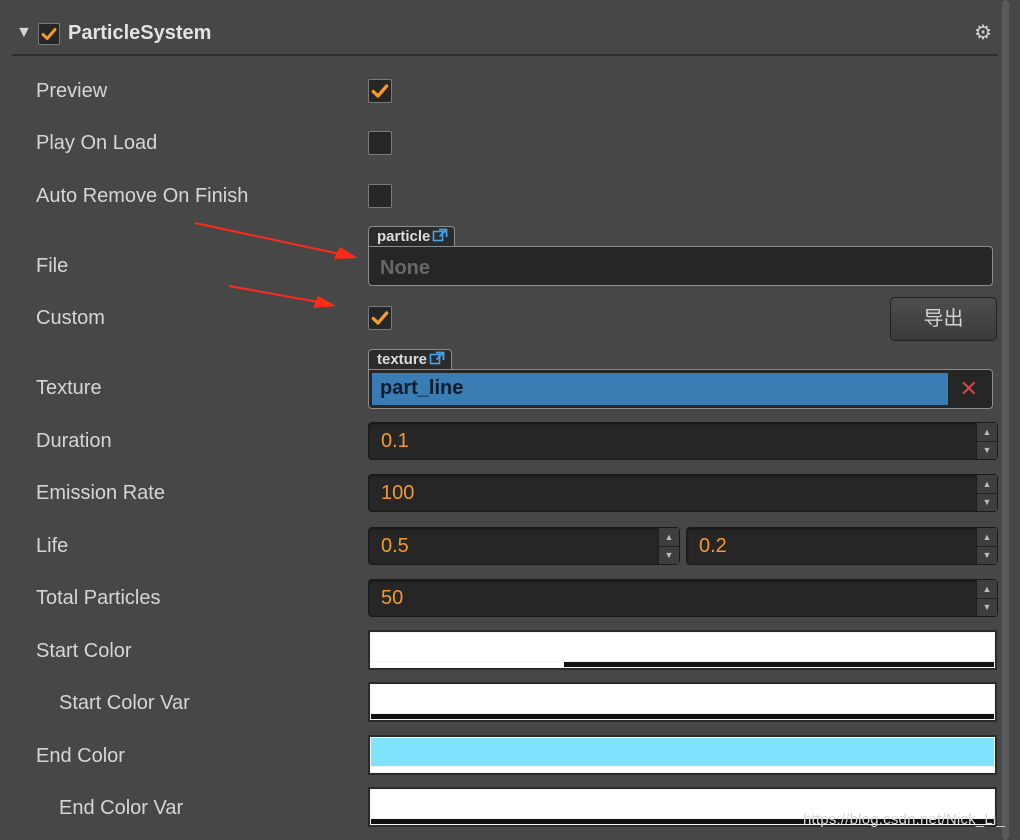  Describe the element at coordinates (276, 265) in the screenshot. I see `annotation-arrows` at that location.